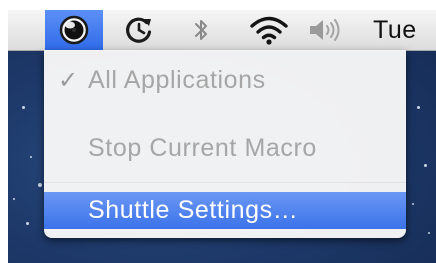  Describe the element at coordinates (404, 30) in the screenshot. I see `menubar-clock-day: Tue` at that location.